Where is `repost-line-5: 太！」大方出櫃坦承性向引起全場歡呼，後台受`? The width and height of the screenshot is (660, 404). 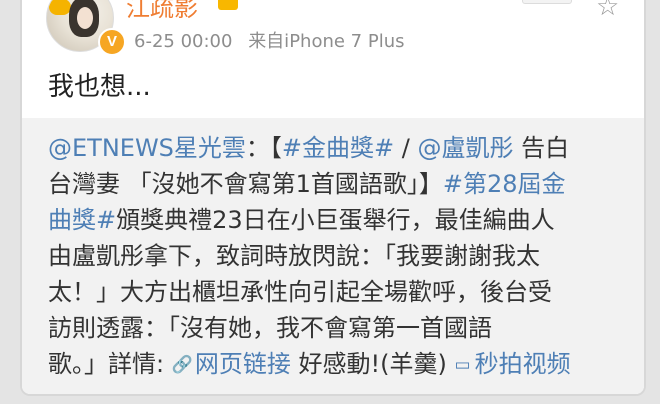 repost-line-5: 太！」大方出櫃坦承性向引起全場歡呼，後台受 is located at coordinates (300, 292).